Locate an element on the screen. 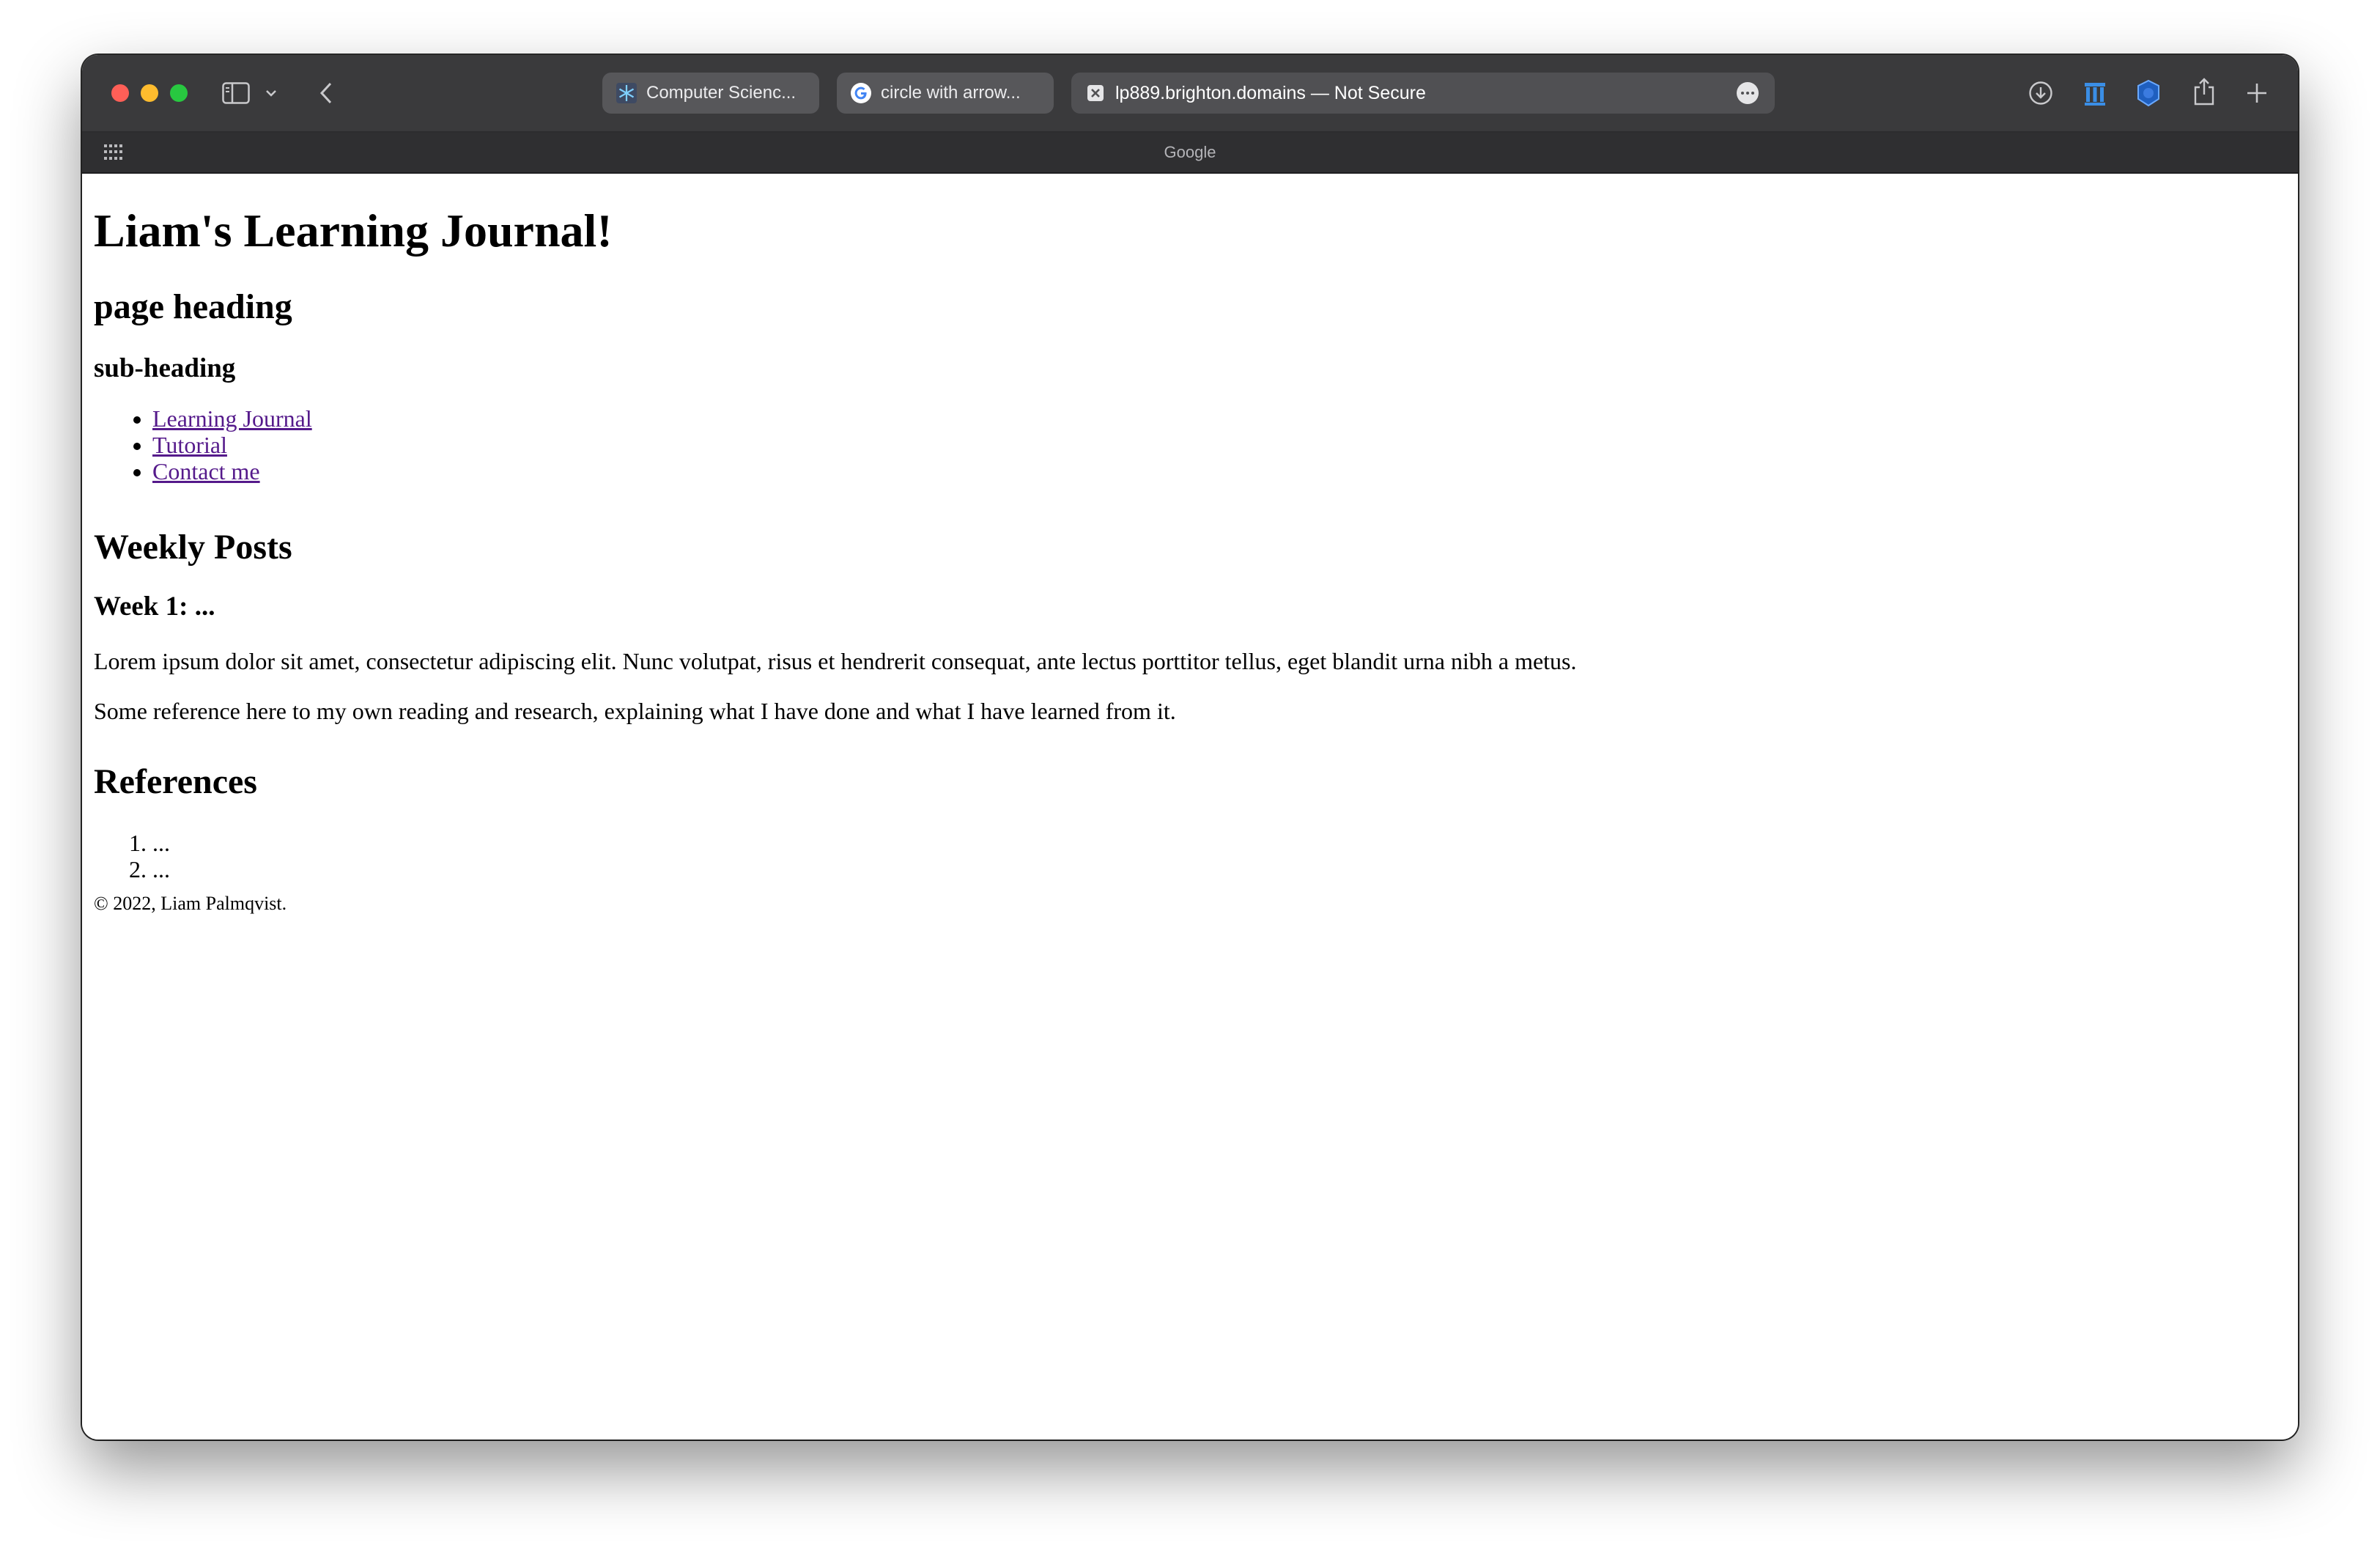 Image resolution: width=2380 pixels, height=1548 pixels. chevron-down-icon is located at coordinates (271, 93).